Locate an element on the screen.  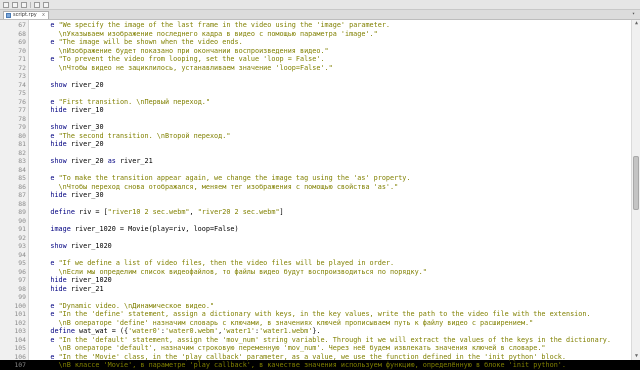
code-line: show river_20 as river_21 is located at coordinates (93, 161).